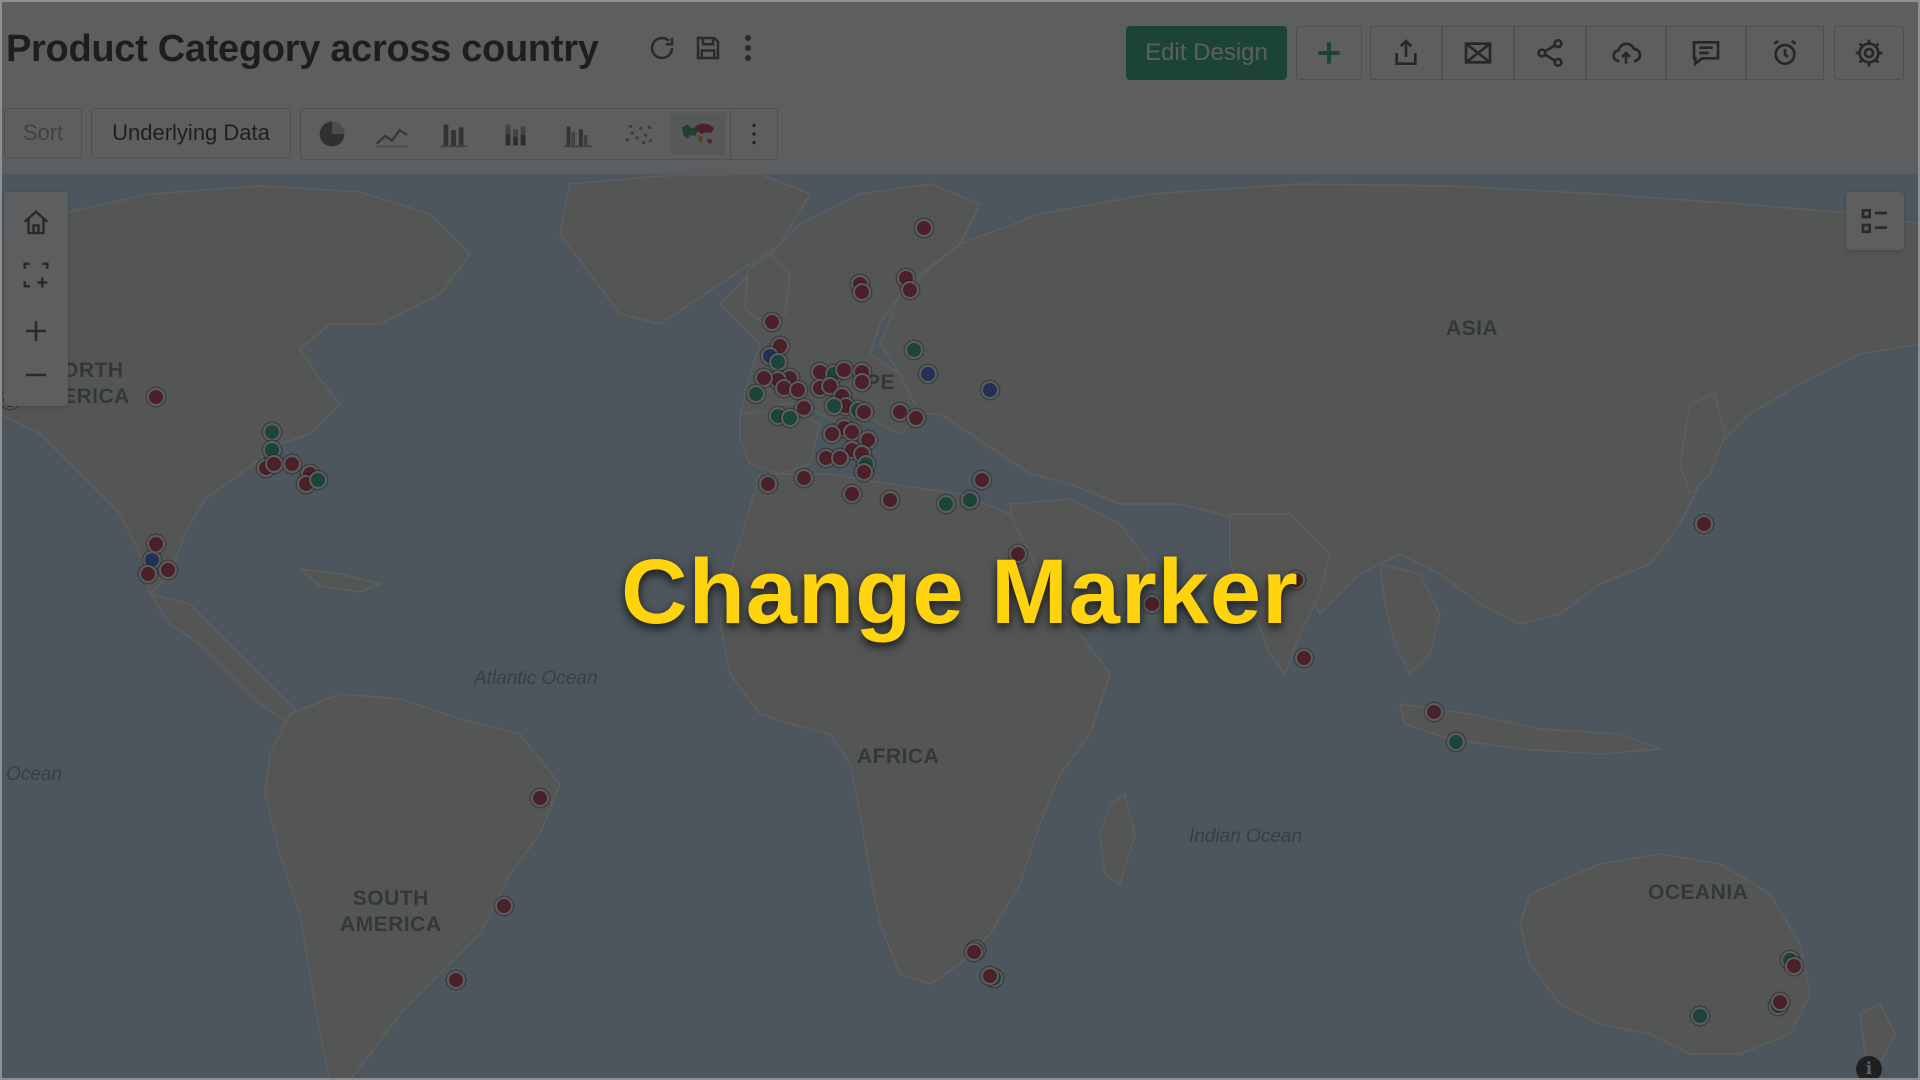  What do you see at coordinates (960, 139) in the screenshot?
I see `chart-toolbar: Sort Underlying Data` at bounding box center [960, 139].